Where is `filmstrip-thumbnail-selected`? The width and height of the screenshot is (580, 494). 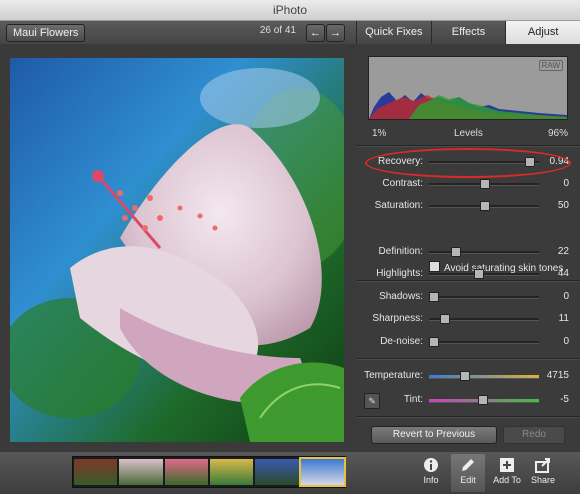
filmstrip-thumbnail-selected is located at coordinates (322, 472).